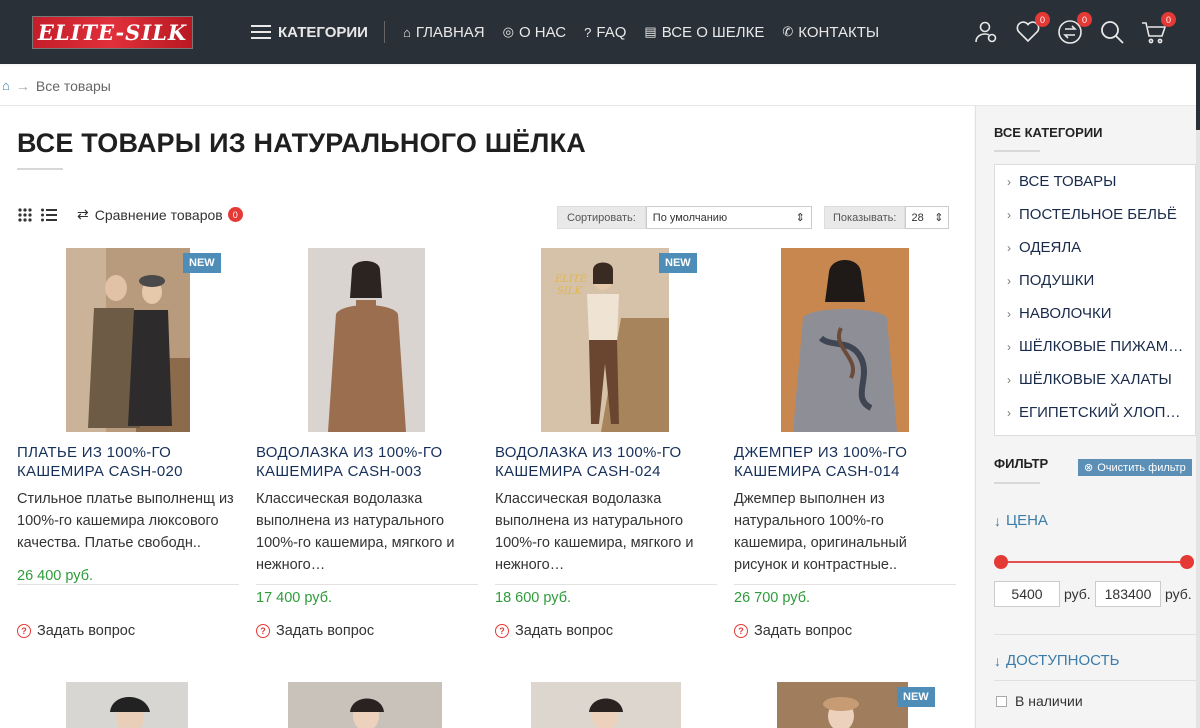 This screenshot has width=1200, height=728. I want to click on breadcrumb-current: Все товары, so click(73, 85).